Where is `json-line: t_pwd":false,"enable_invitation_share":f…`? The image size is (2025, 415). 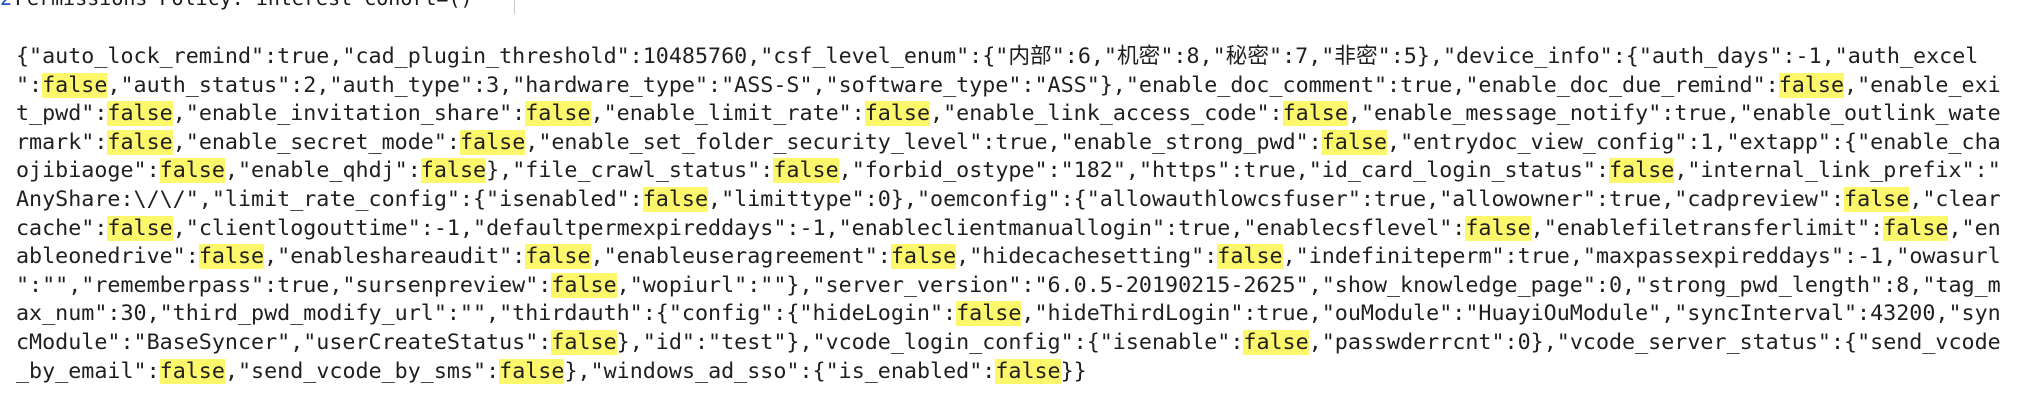 json-line: t_pwd":false,"enable_invitation_share":f… is located at coordinates (1015, 114).